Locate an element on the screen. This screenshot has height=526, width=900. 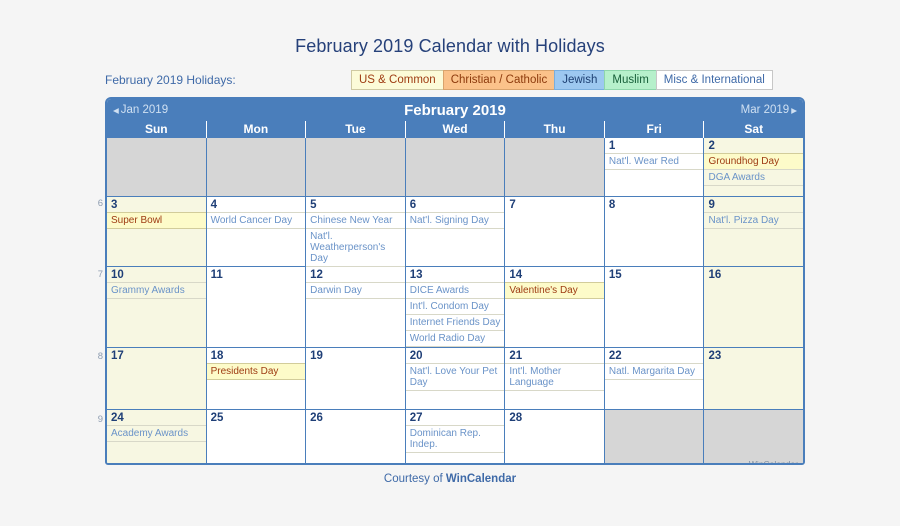
left-arrow-icon: ◂ is located at coordinates (116, 111).